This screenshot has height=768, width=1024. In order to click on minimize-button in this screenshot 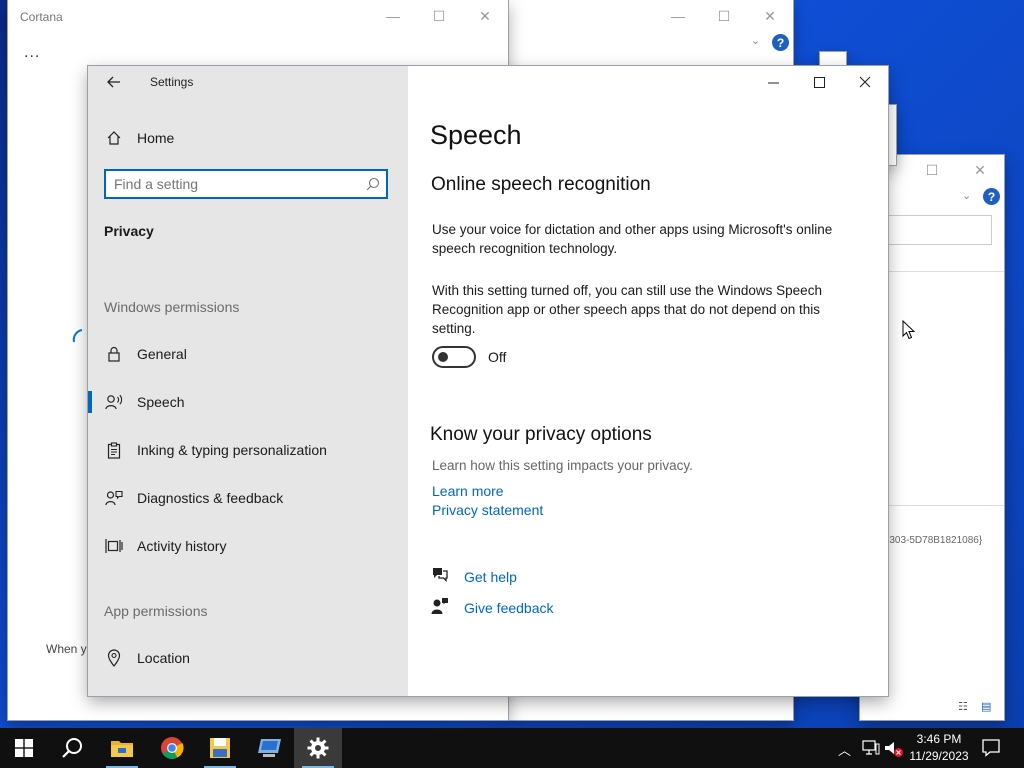, I will do `click(773, 82)`.